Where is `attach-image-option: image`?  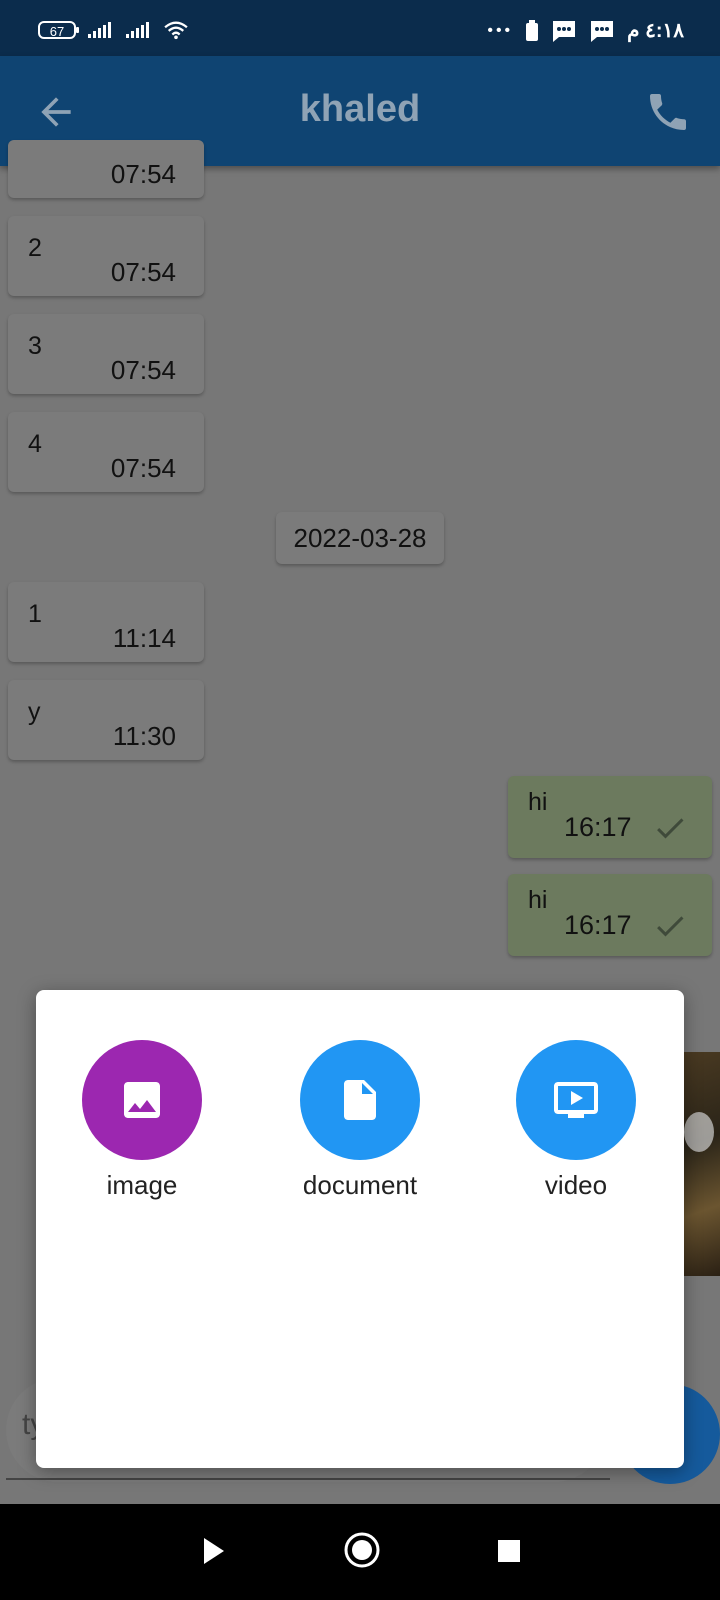 attach-image-option: image is located at coordinates (142, 1120).